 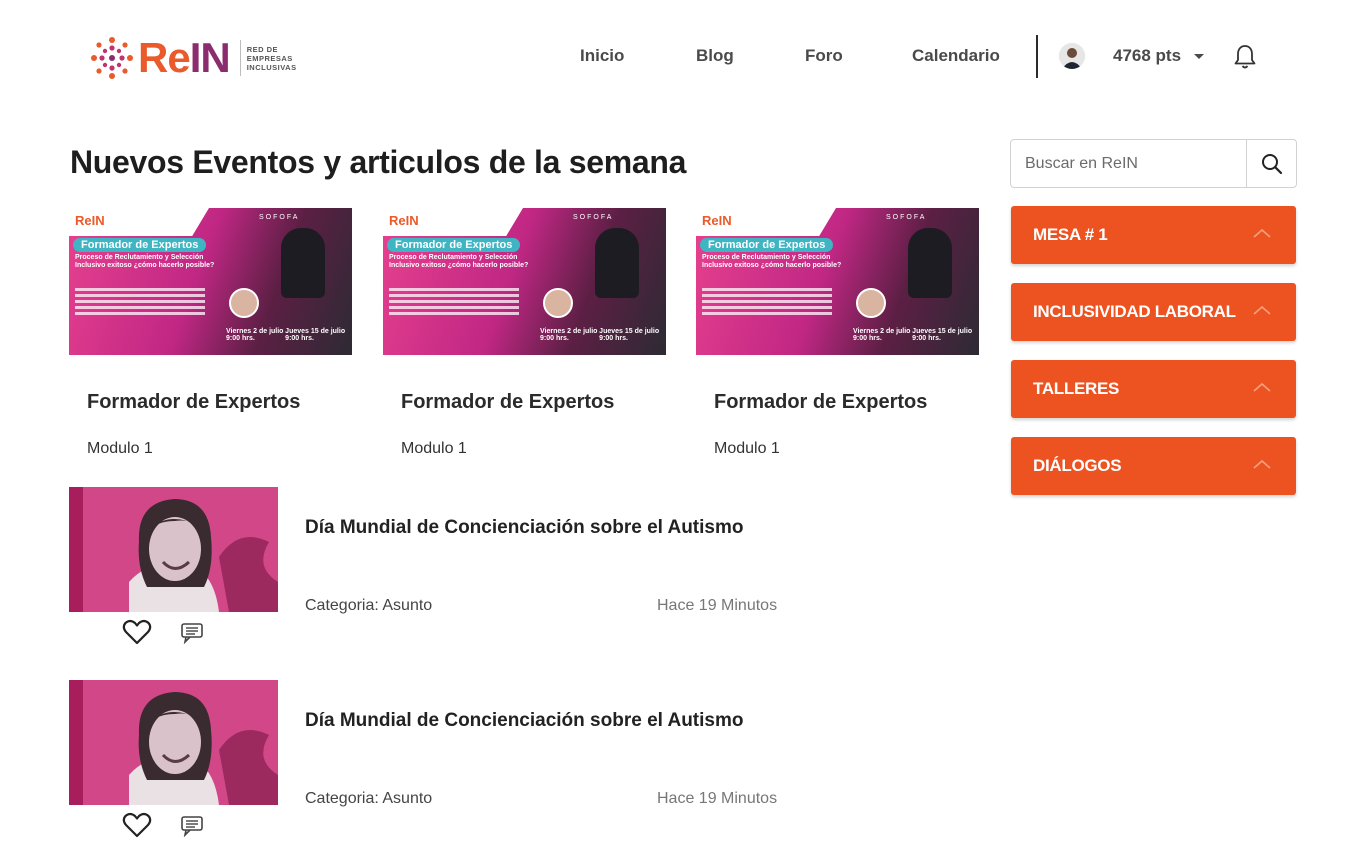 What do you see at coordinates (602, 56) in the screenshot?
I see `nav-inicio: Inicio` at bounding box center [602, 56].